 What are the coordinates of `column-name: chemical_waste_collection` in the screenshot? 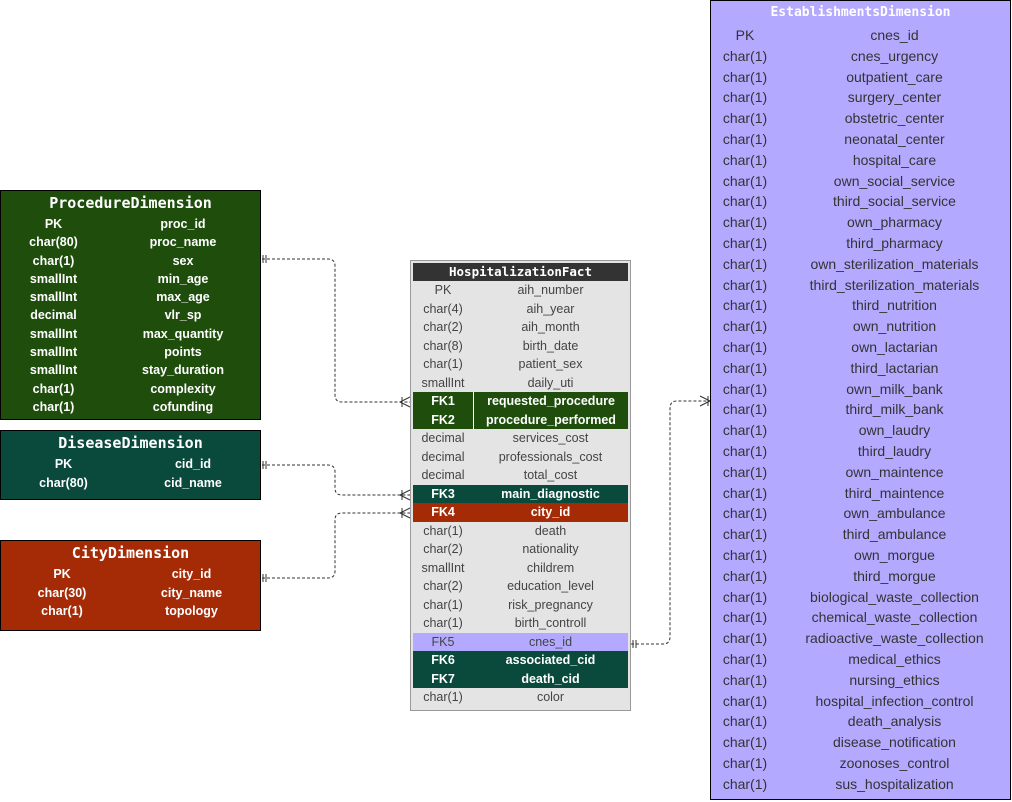 It's located at (894, 617).